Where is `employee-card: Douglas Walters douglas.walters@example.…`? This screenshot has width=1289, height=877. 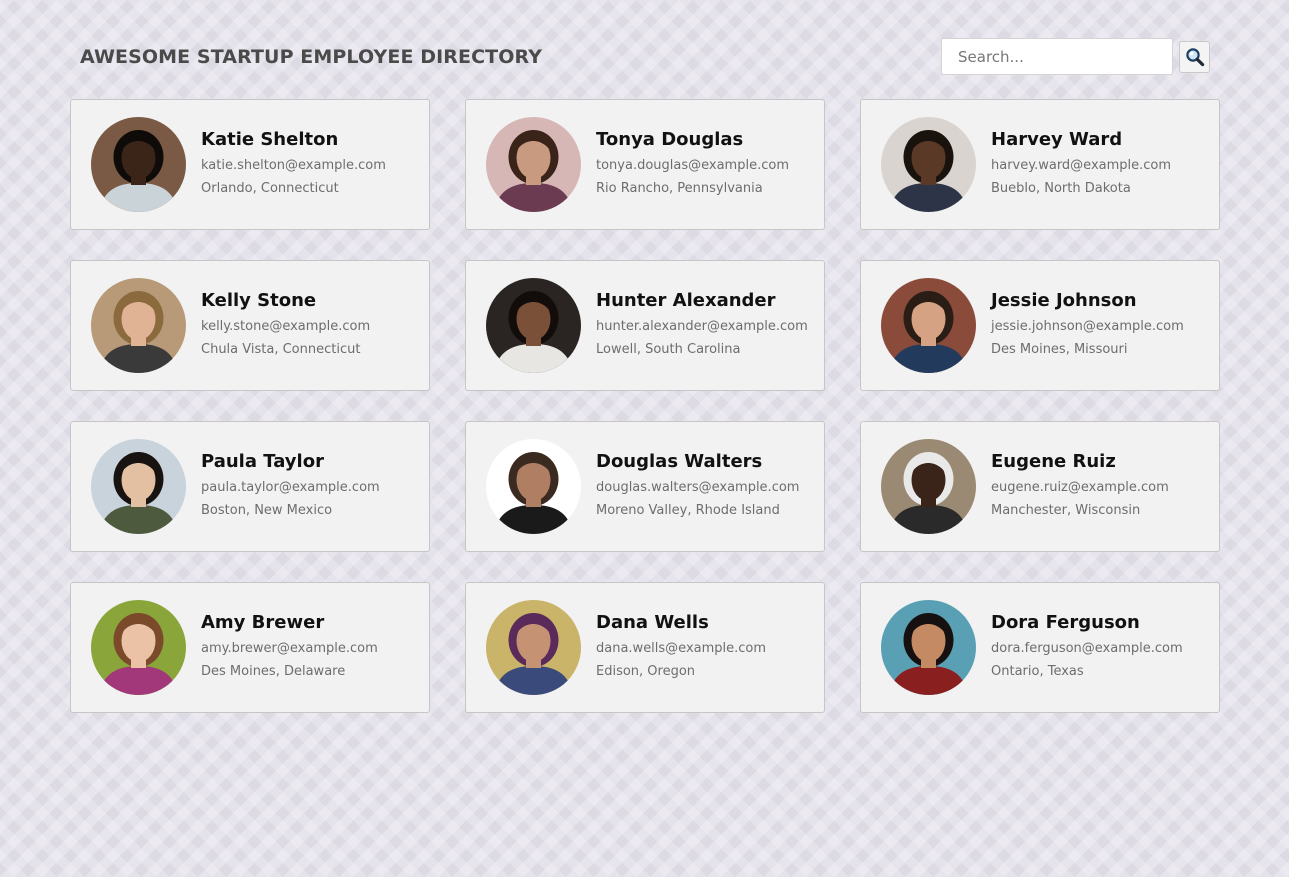
employee-card: Douglas Walters douglas.walters@example.… is located at coordinates (645, 486).